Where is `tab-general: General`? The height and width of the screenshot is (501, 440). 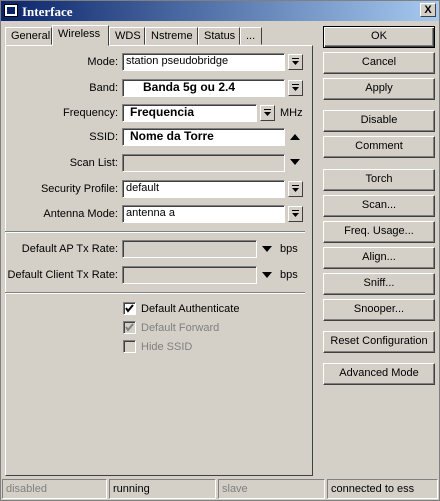 tab-general: General is located at coordinates (28, 36).